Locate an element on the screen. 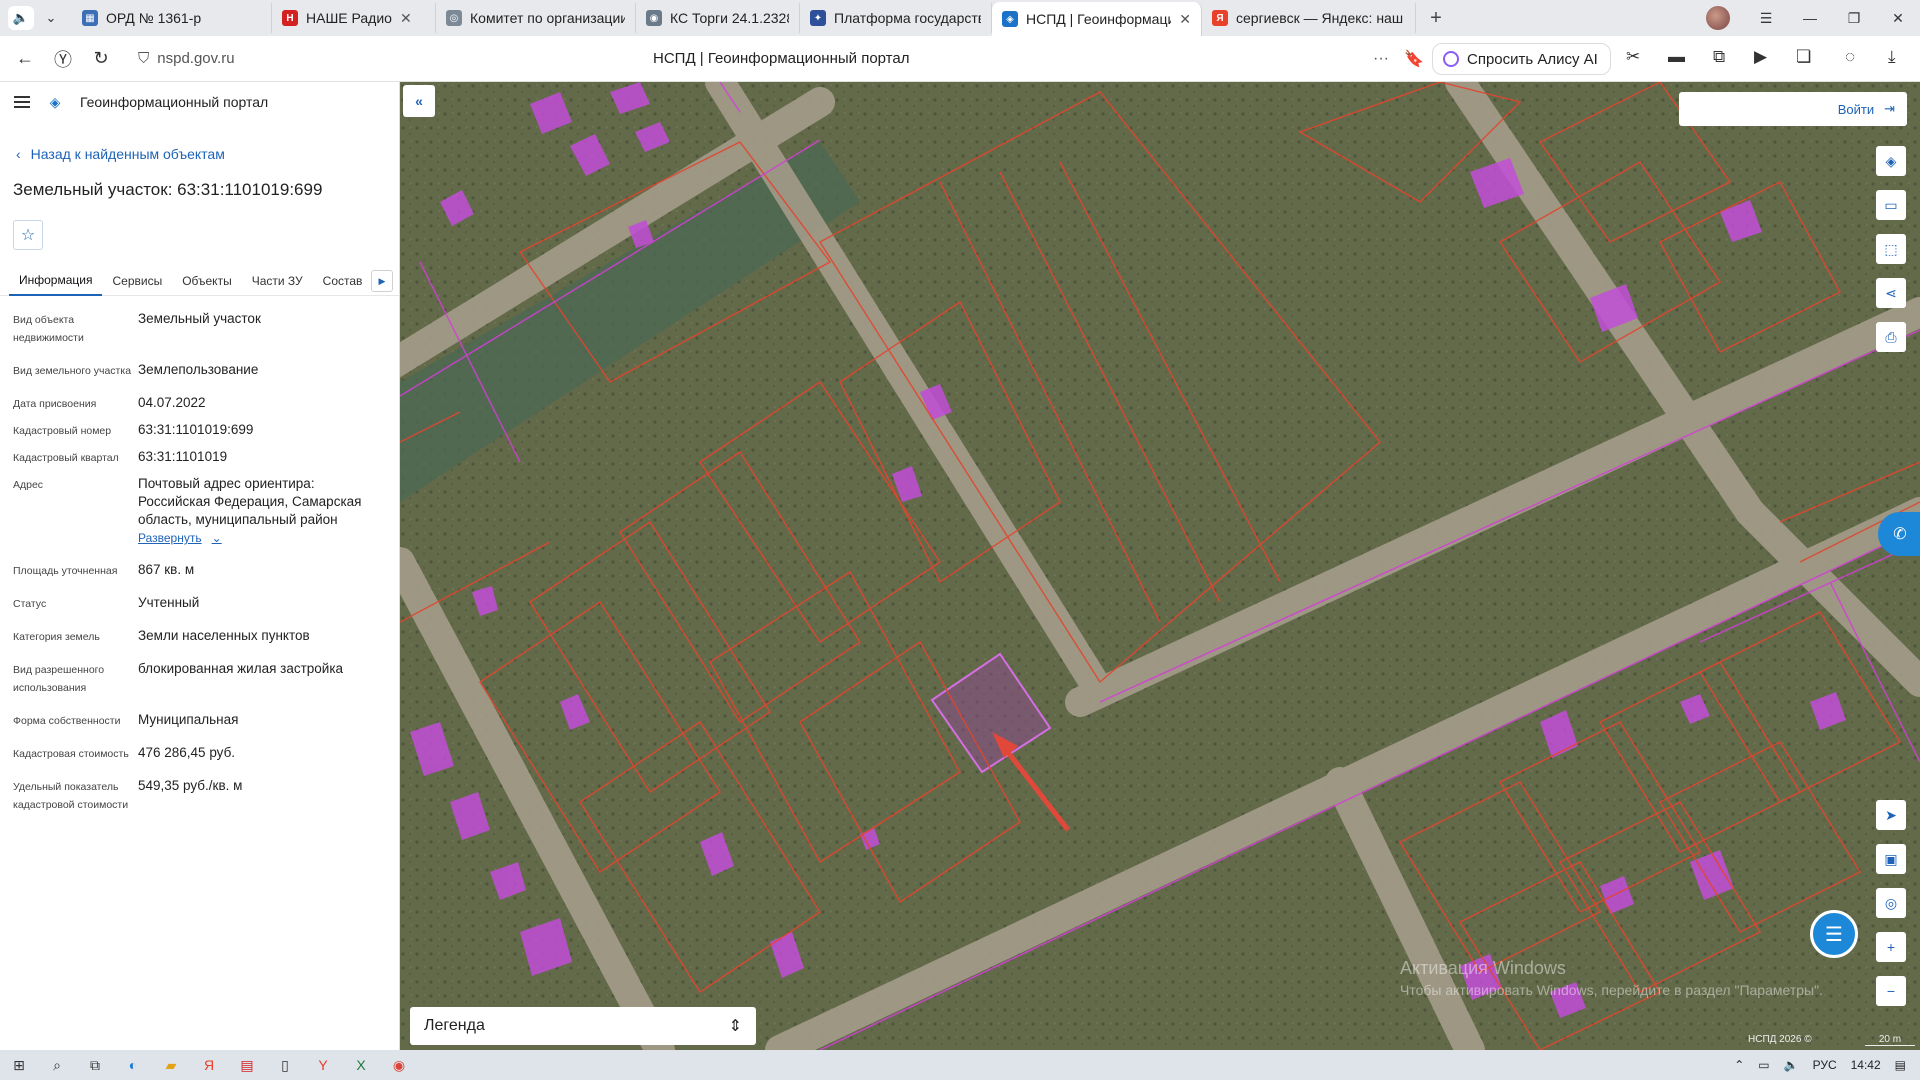 The image size is (1920, 1080). tabs-next-arrow-icon: ▶ is located at coordinates (382, 281).